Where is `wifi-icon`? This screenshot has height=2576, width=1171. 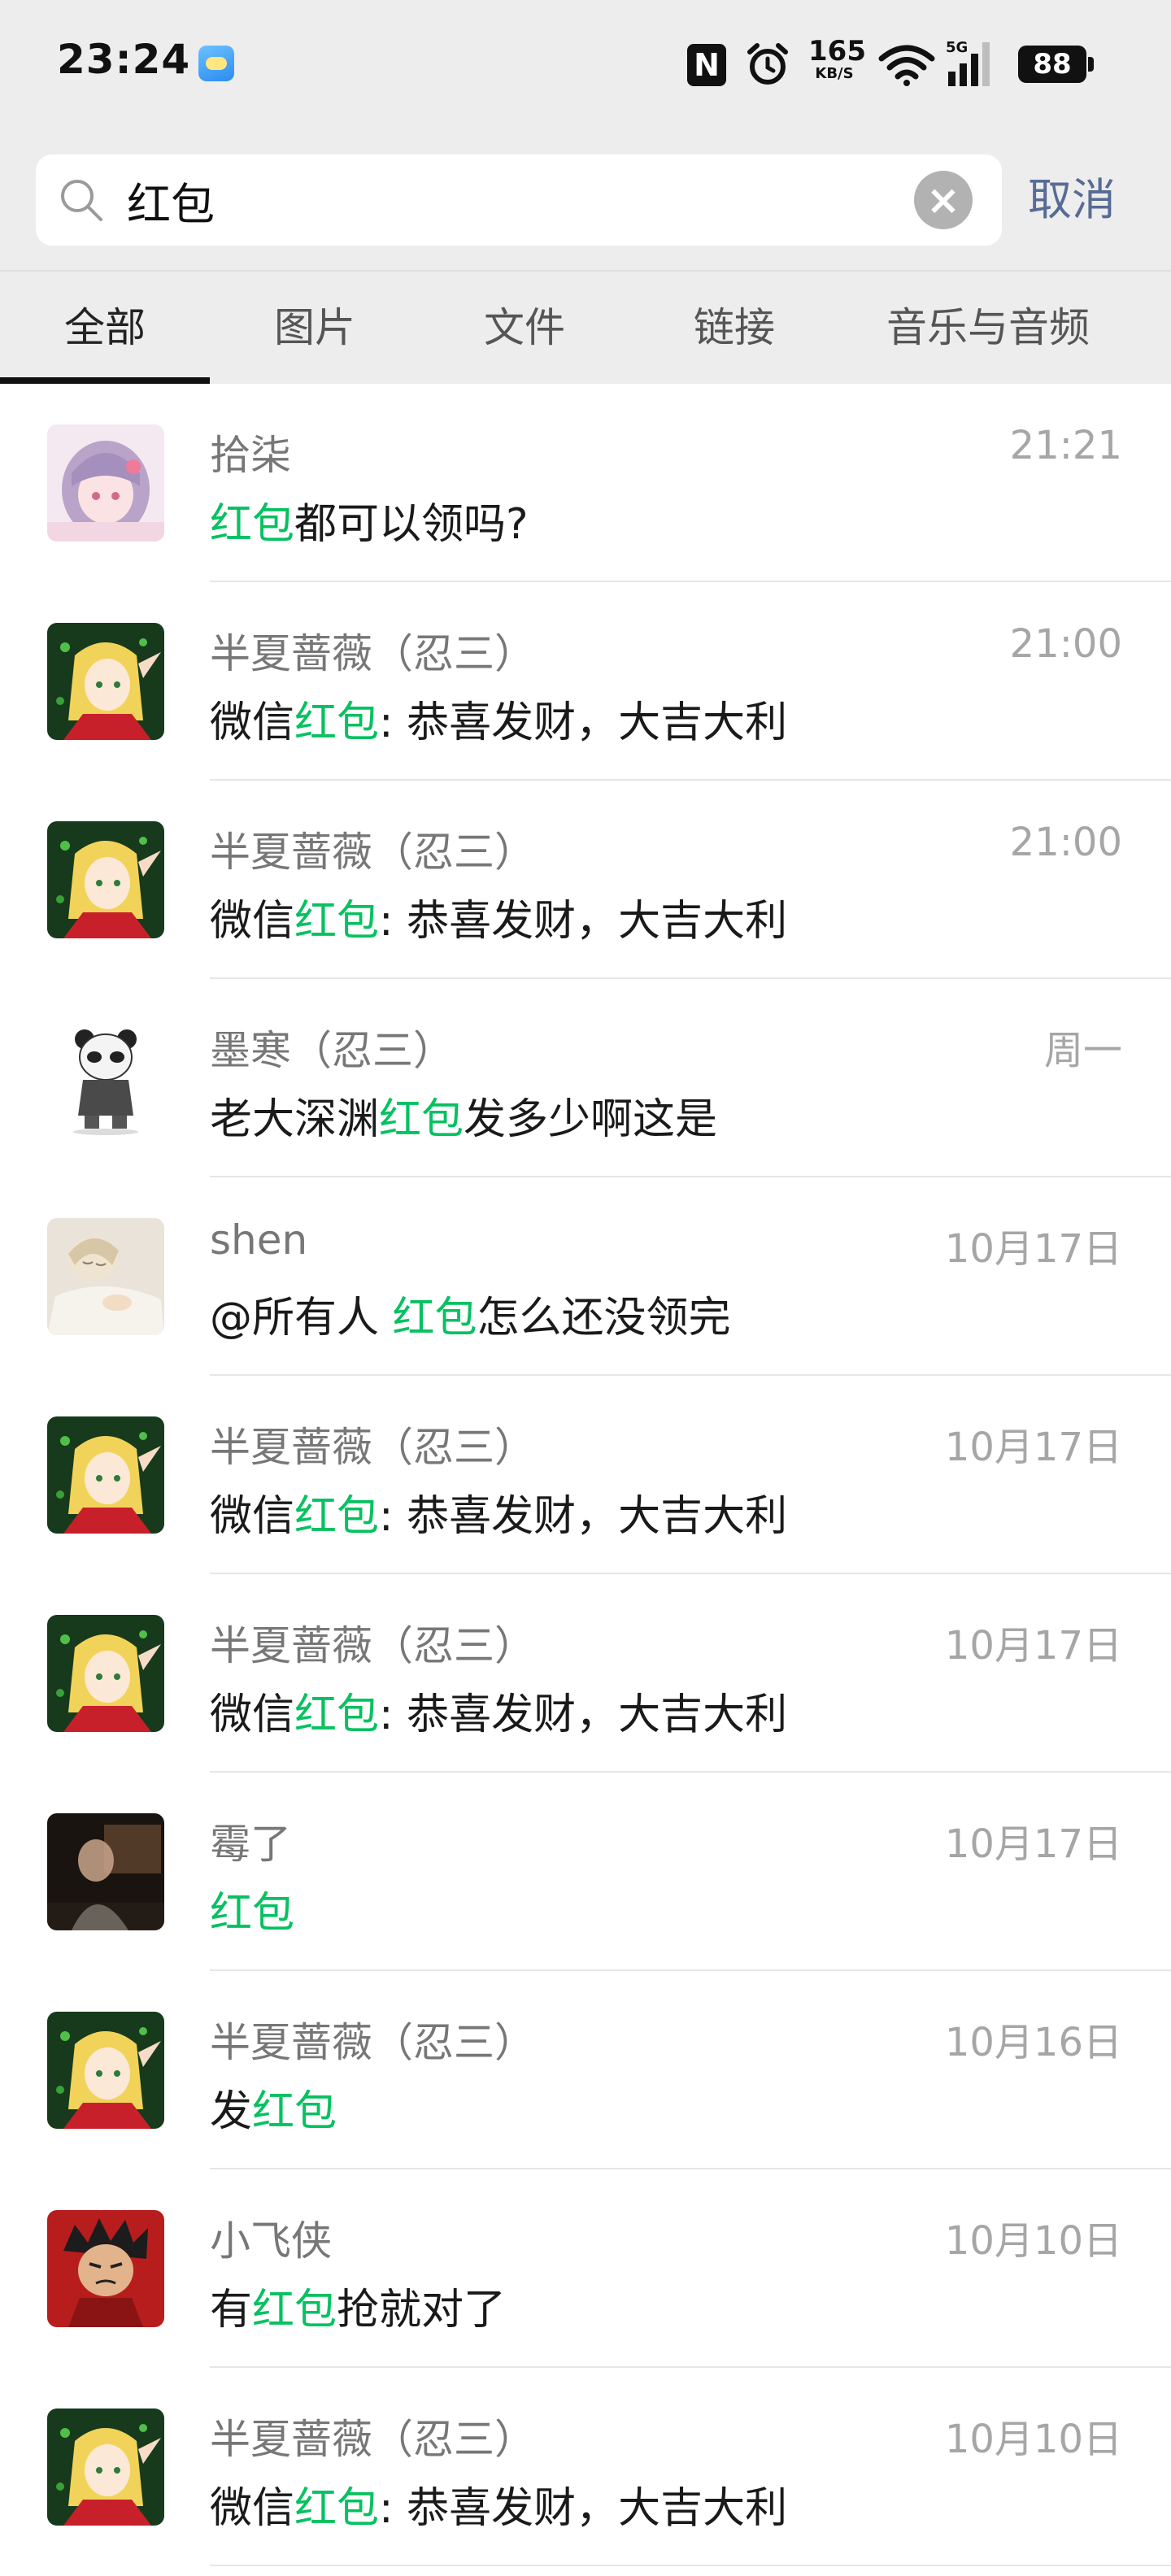 wifi-icon is located at coordinates (907, 66).